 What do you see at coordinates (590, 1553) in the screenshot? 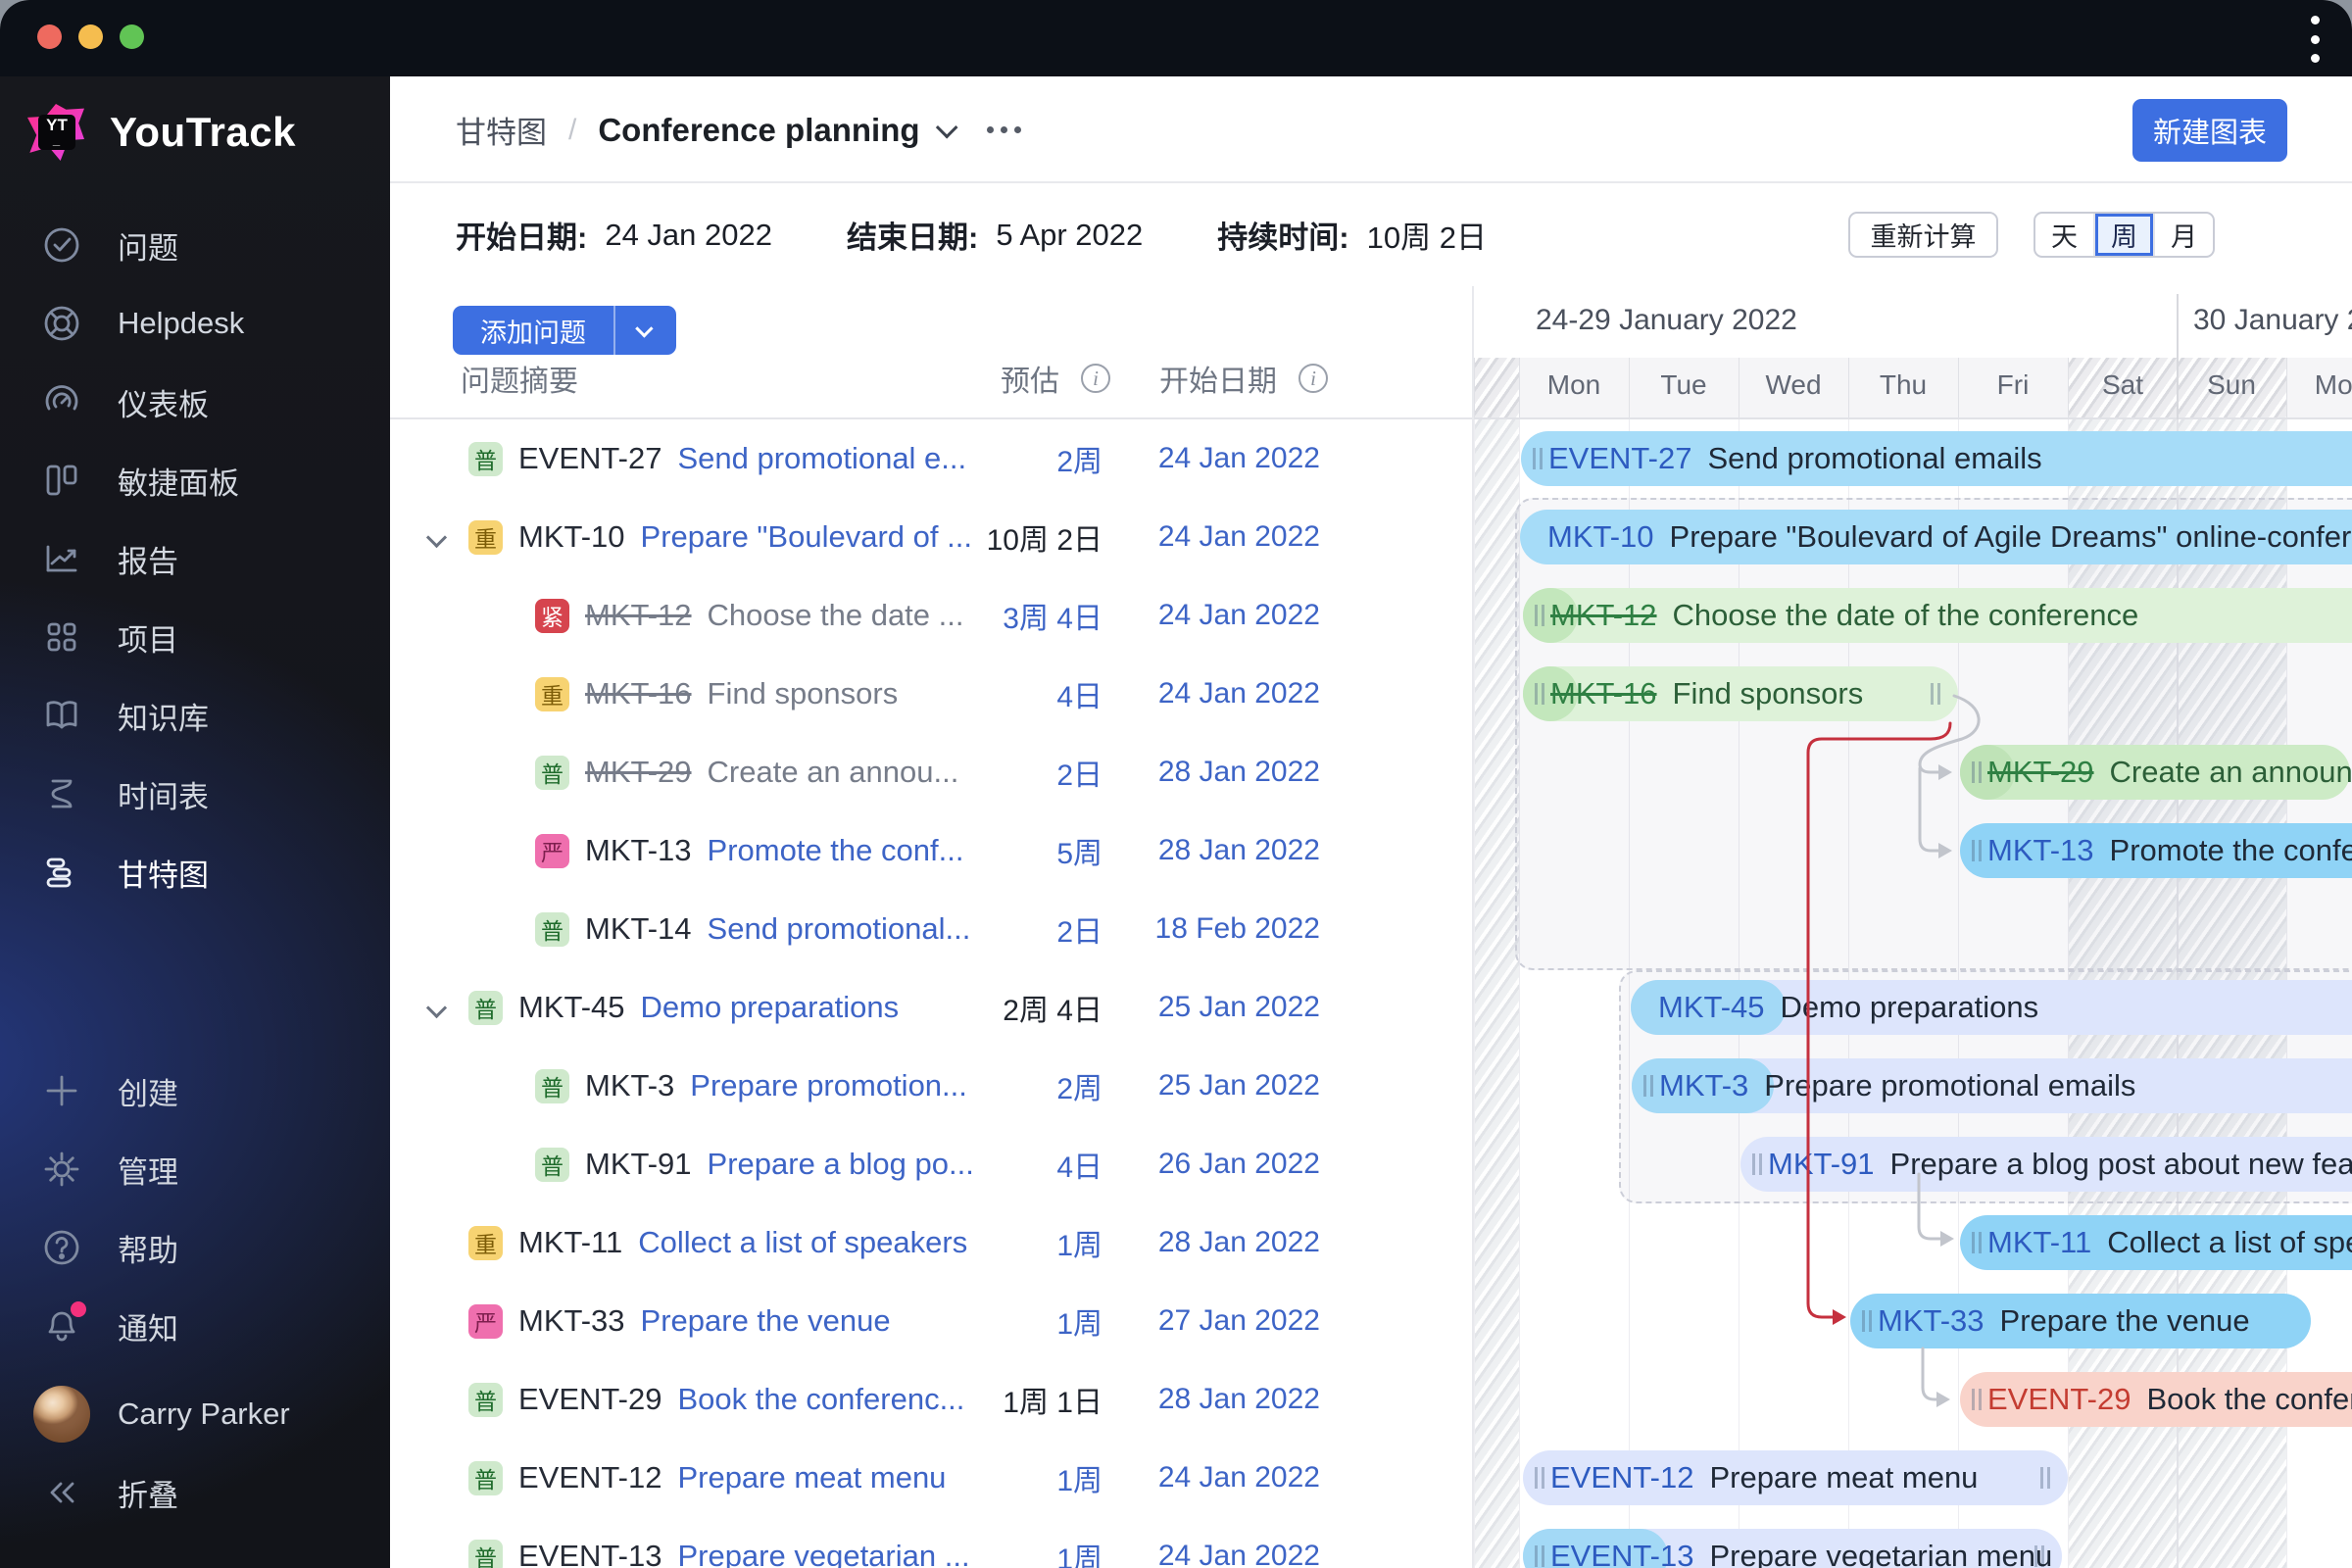
I see `issue-id: EVENT-13` at bounding box center [590, 1553].